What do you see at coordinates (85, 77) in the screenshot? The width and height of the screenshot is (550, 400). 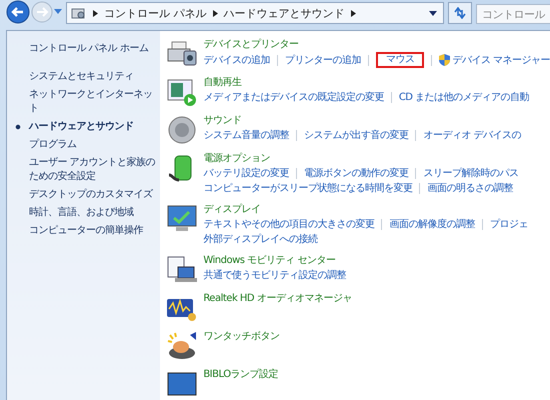 I see `sidebar-item: システムとセキュリティ` at bounding box center [85, 77].